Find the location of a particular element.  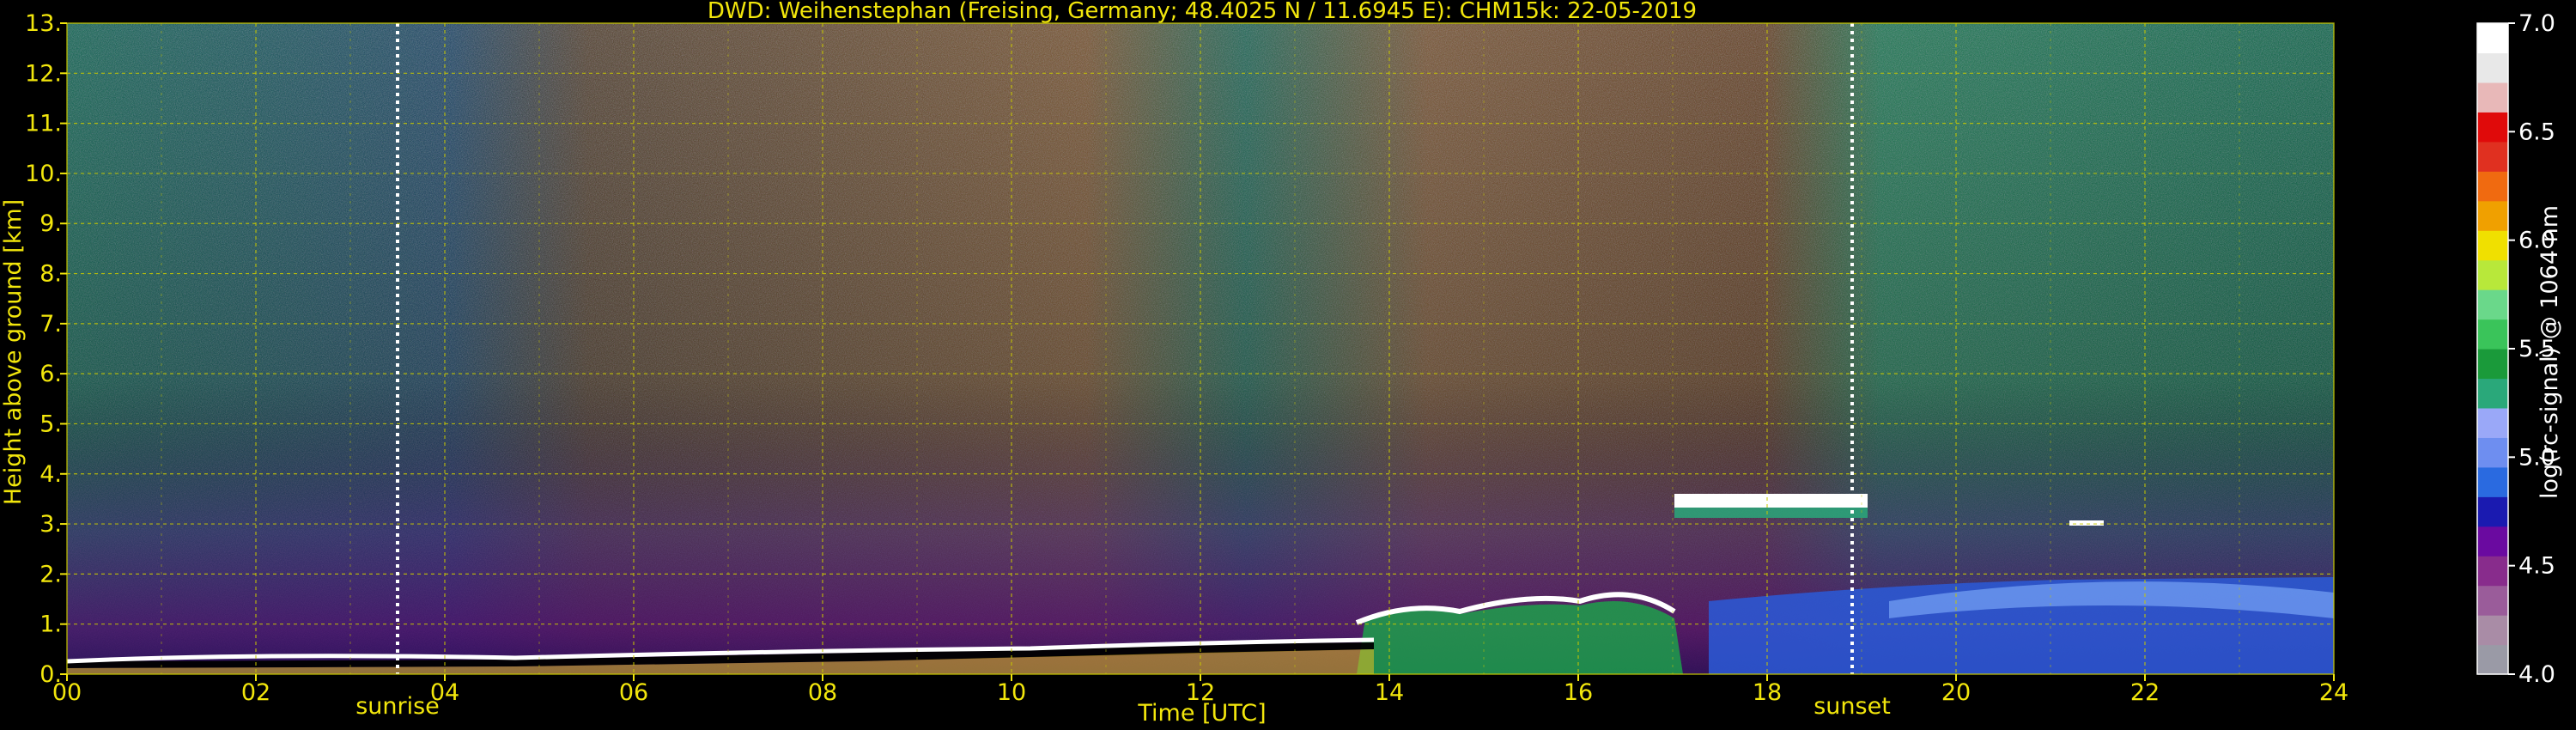

colorbar-label: log(rc-signal) @ 1064 nm is located at coordinates (2550, 352).